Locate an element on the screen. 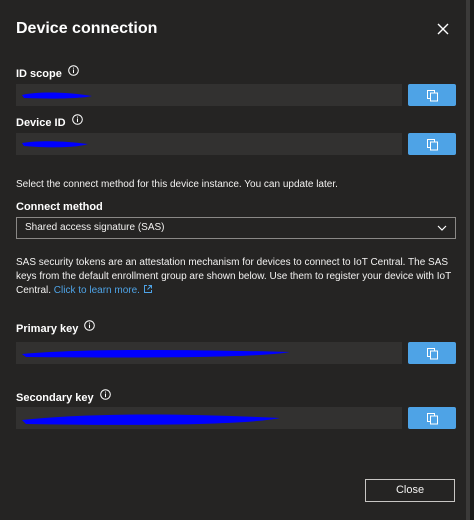  device-id-label: Device ID is located at coordinates (41, 123).